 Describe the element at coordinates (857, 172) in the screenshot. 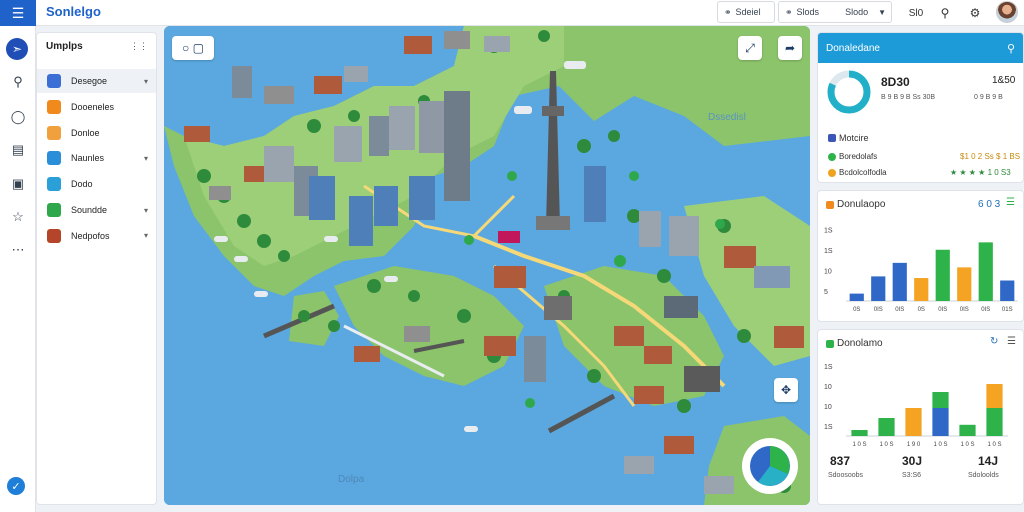

I see `legend-row-2: Bcdolcolfodla` at that location.